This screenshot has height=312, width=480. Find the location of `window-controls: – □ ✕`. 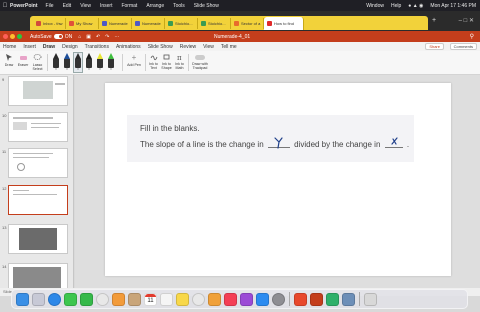

window-controls: – □ ✕ is located at coordinates (466, 20).